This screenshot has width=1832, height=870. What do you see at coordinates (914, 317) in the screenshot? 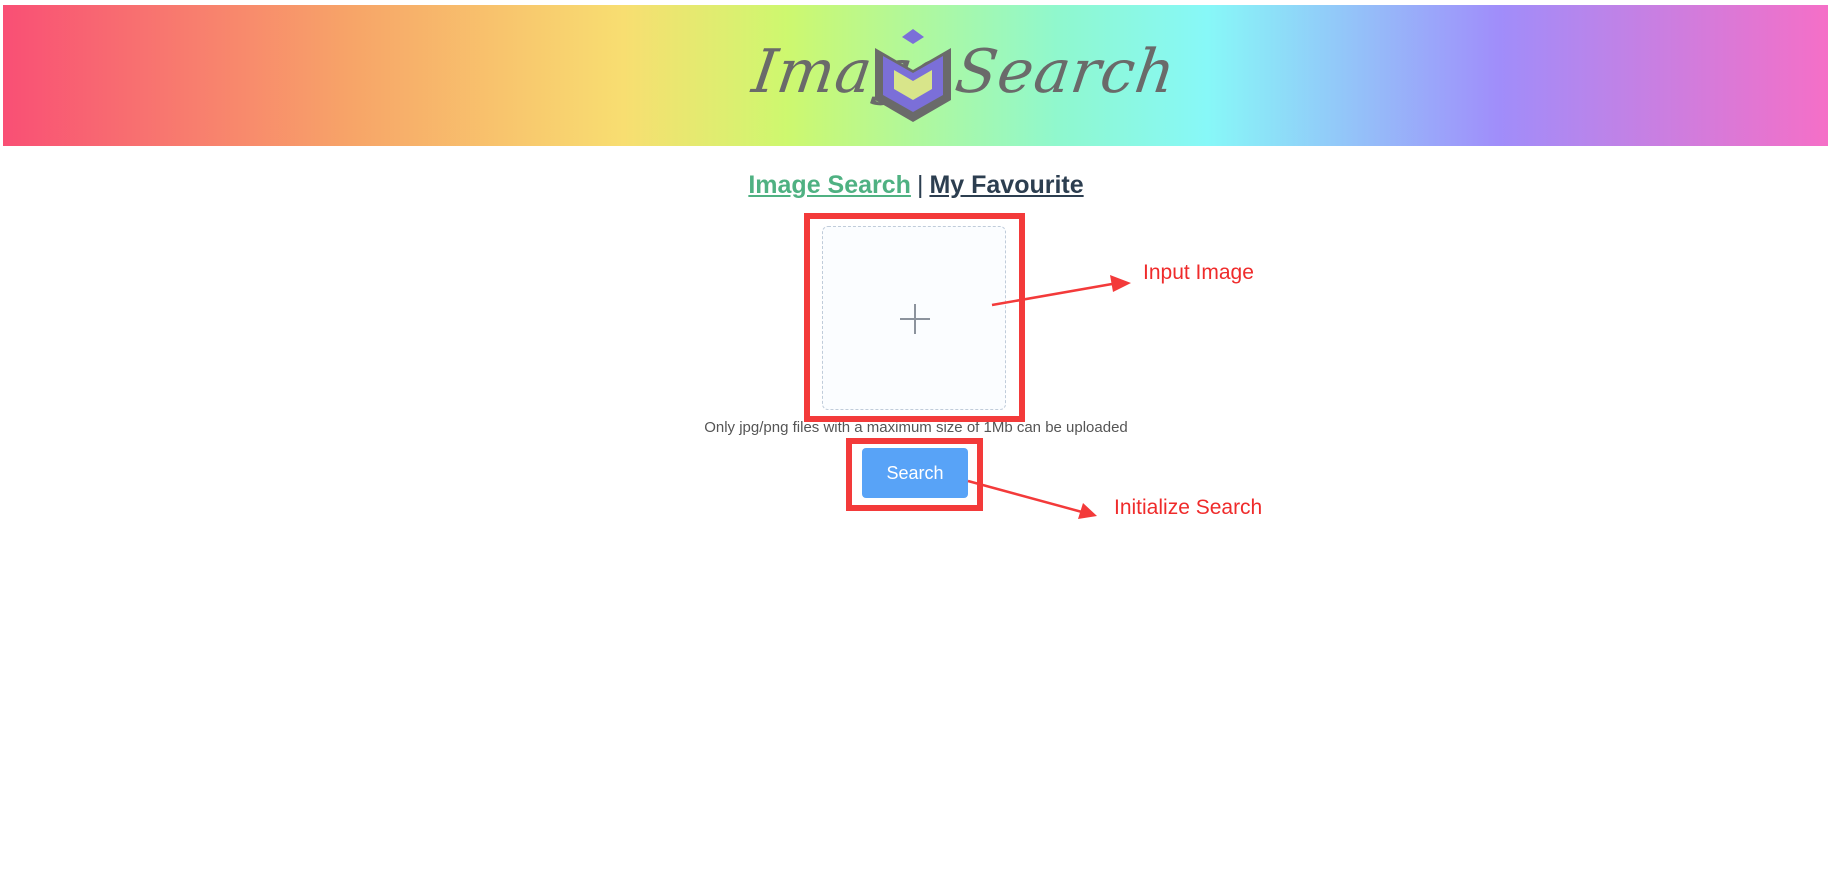
I see `annotation-box-input-image` at bounding box center [914, 317].